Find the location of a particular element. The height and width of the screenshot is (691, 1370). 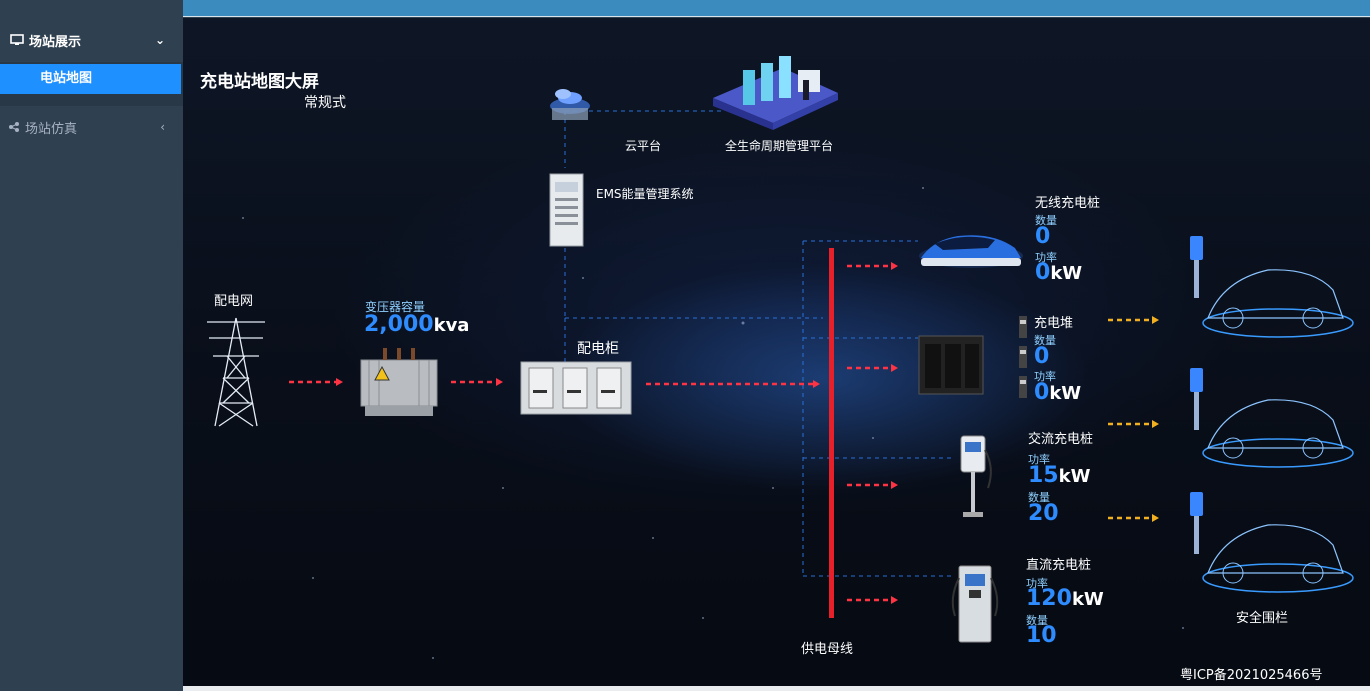

menu-station-display-label: 场站展示 is located at coordinates (55, 42).